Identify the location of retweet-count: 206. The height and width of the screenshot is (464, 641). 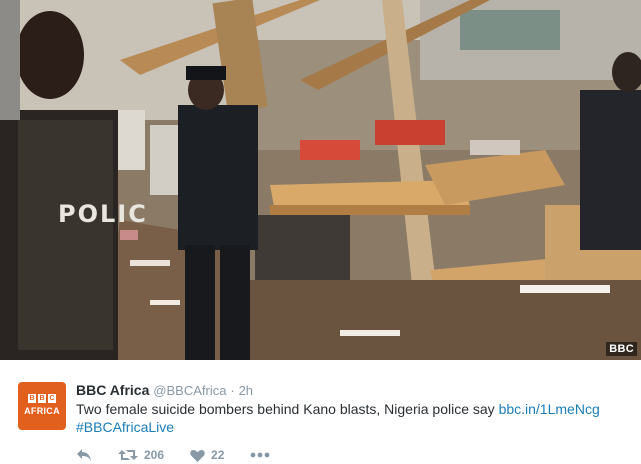
(154, 455).